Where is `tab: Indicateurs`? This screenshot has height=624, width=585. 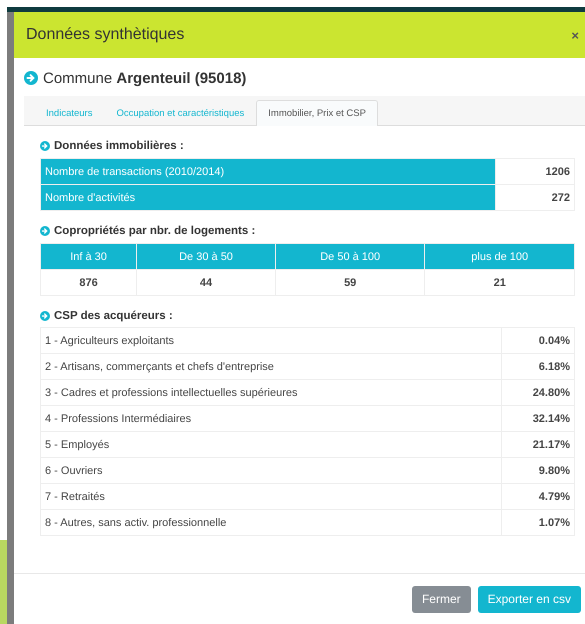 tab: Indicateurs is located at coordinates (69, 113).